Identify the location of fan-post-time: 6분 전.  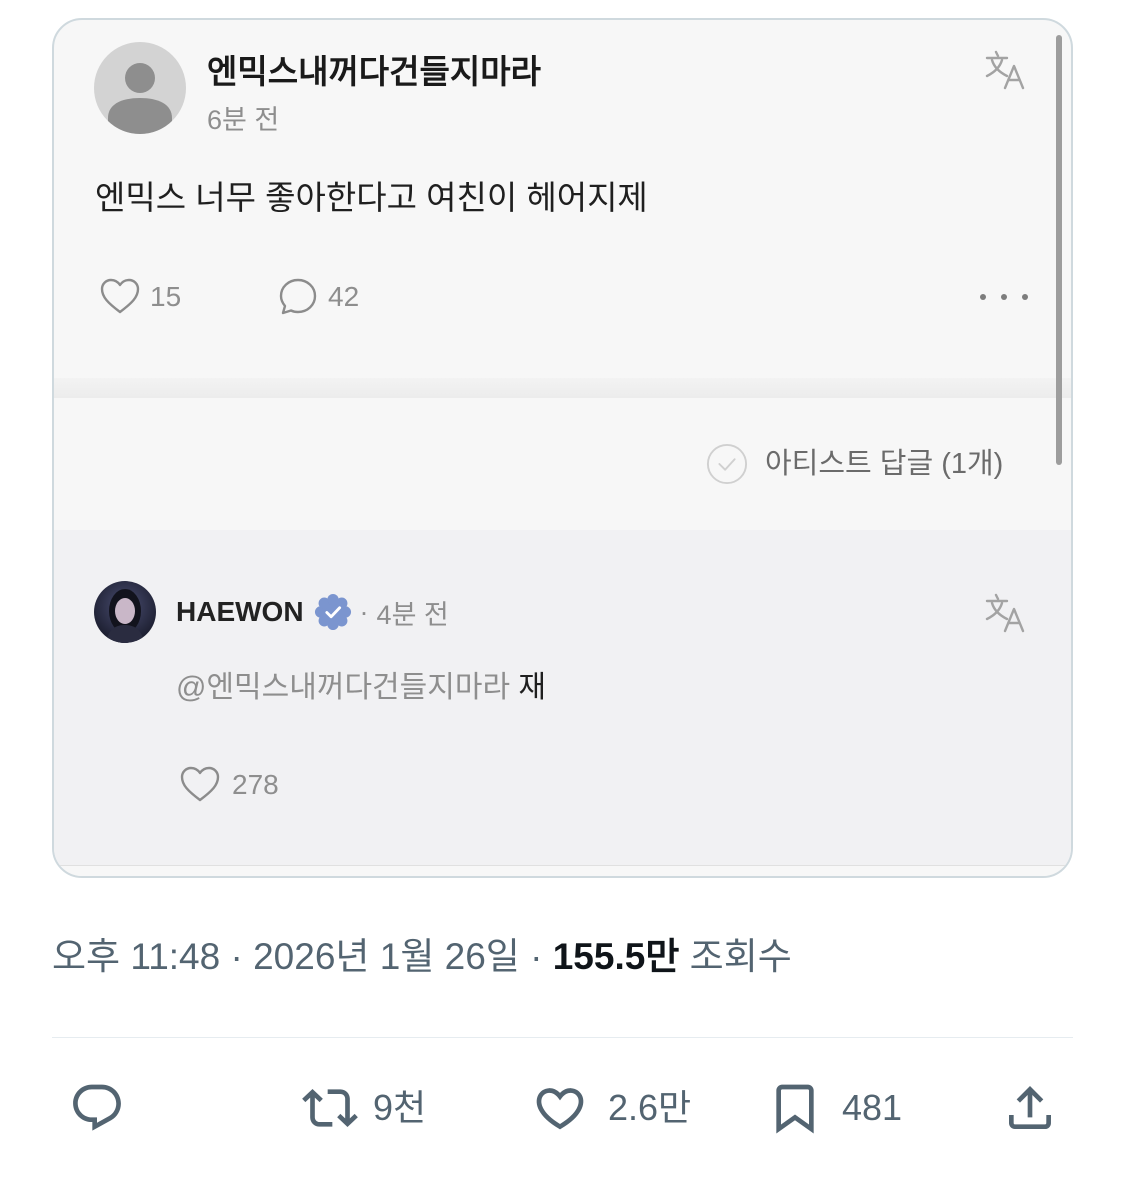
(243, 120).